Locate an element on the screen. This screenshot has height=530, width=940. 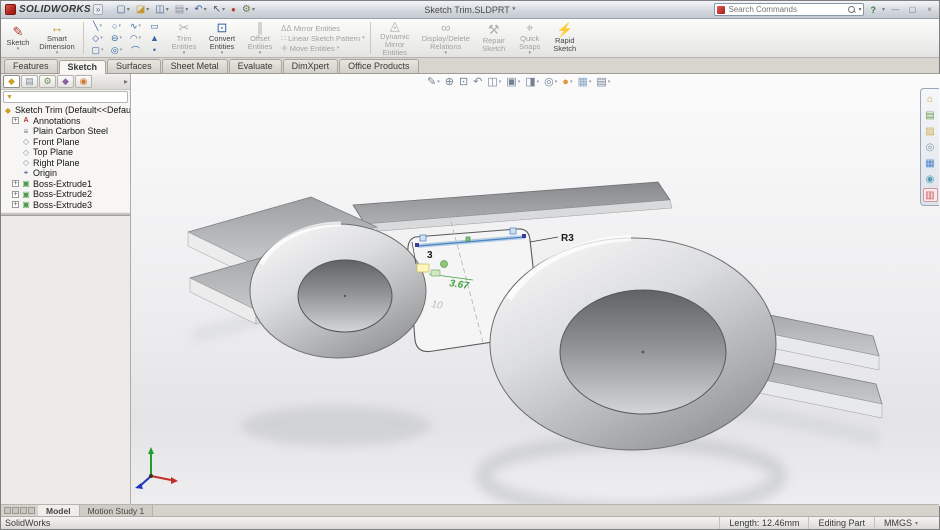
feature-manager-tab: ◆ is located at coordinates (11, 81).